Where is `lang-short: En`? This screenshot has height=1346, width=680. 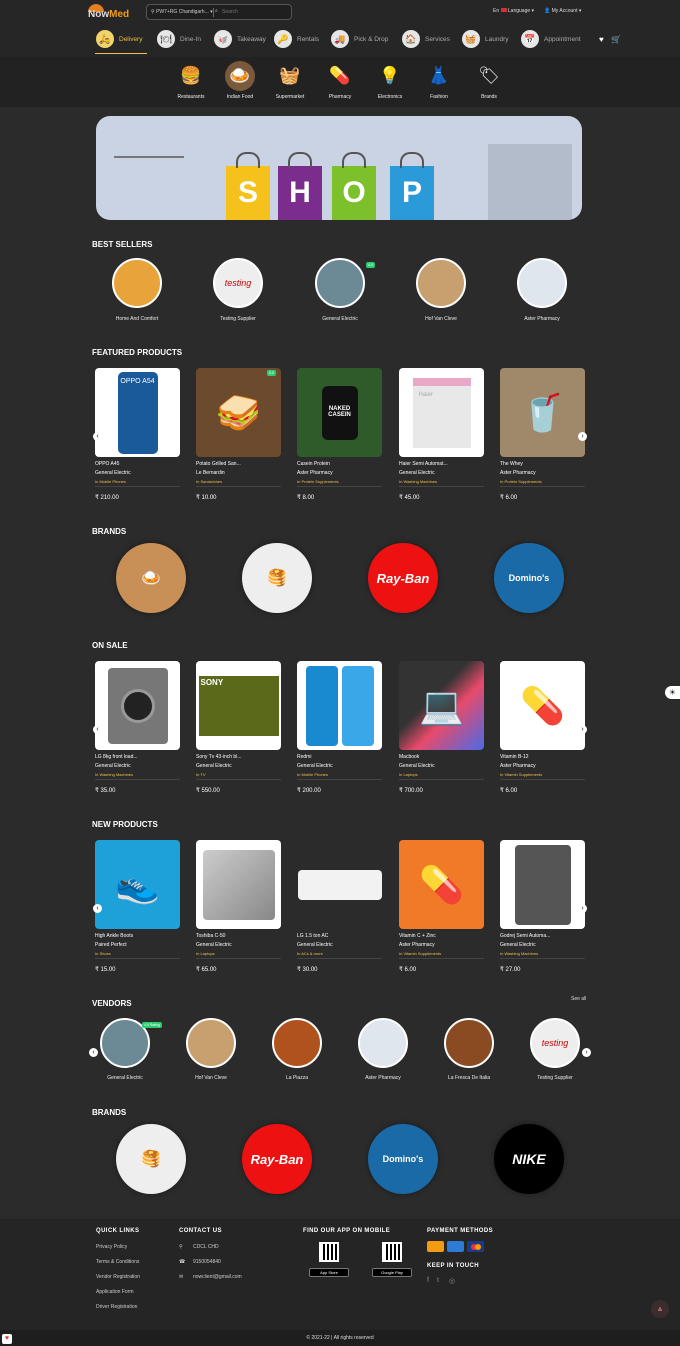 lang-short: En is located at coordinates (496, 11).